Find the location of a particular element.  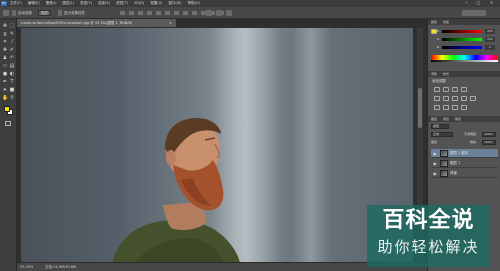

tab-layers: 图层 is located at coordinates (434, 119).